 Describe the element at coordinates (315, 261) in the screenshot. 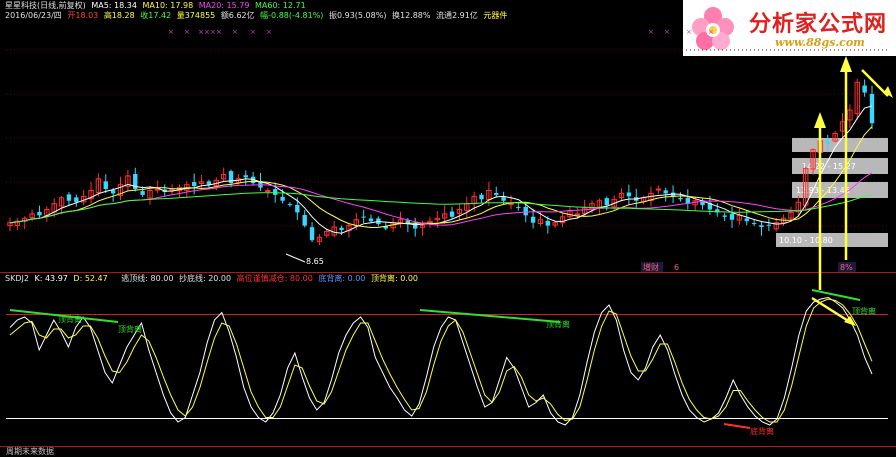

I see `low-price-label: 8.65` at that location.